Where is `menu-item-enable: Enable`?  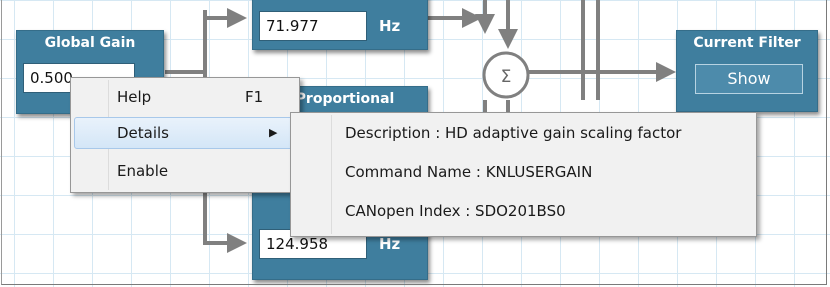
menu-item-enable: Enable is located at coordinates (185, 171).